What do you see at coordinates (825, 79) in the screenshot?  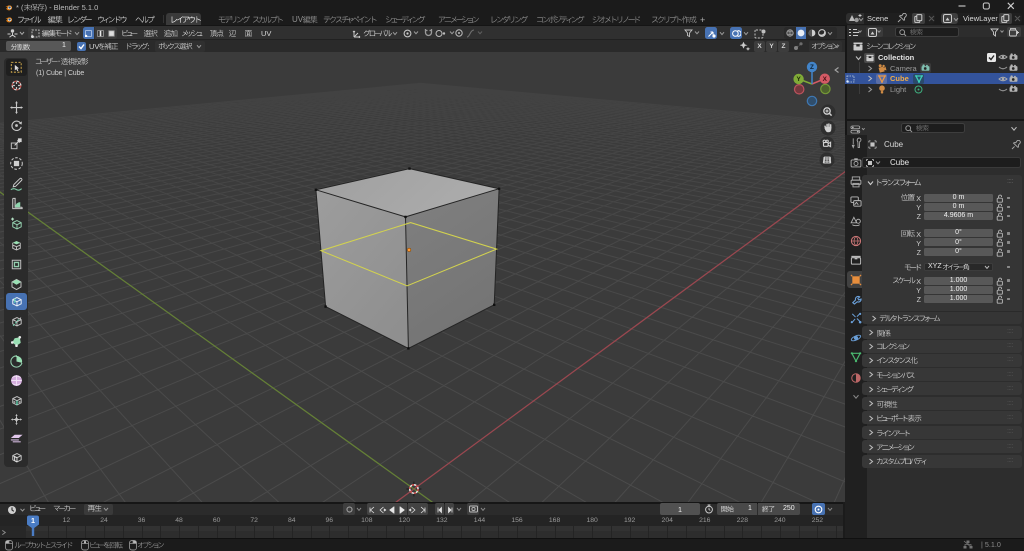 I see `svg-text: X` at bounding box center [825, 79].